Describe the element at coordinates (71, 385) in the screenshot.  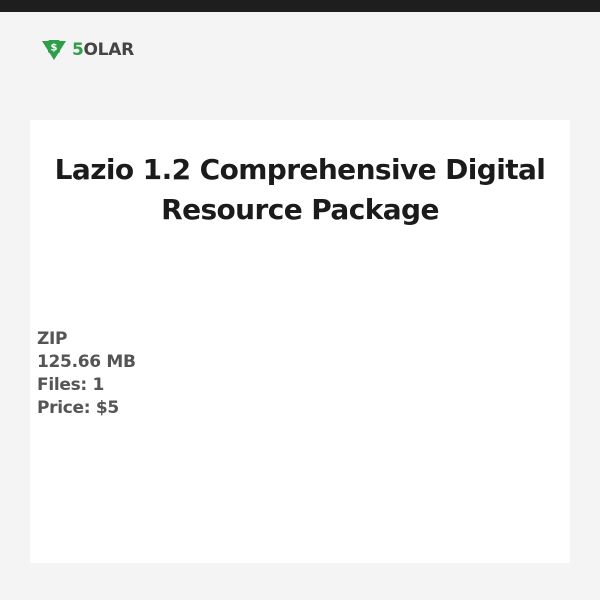
I see `file-count: Files: 1` at that location.